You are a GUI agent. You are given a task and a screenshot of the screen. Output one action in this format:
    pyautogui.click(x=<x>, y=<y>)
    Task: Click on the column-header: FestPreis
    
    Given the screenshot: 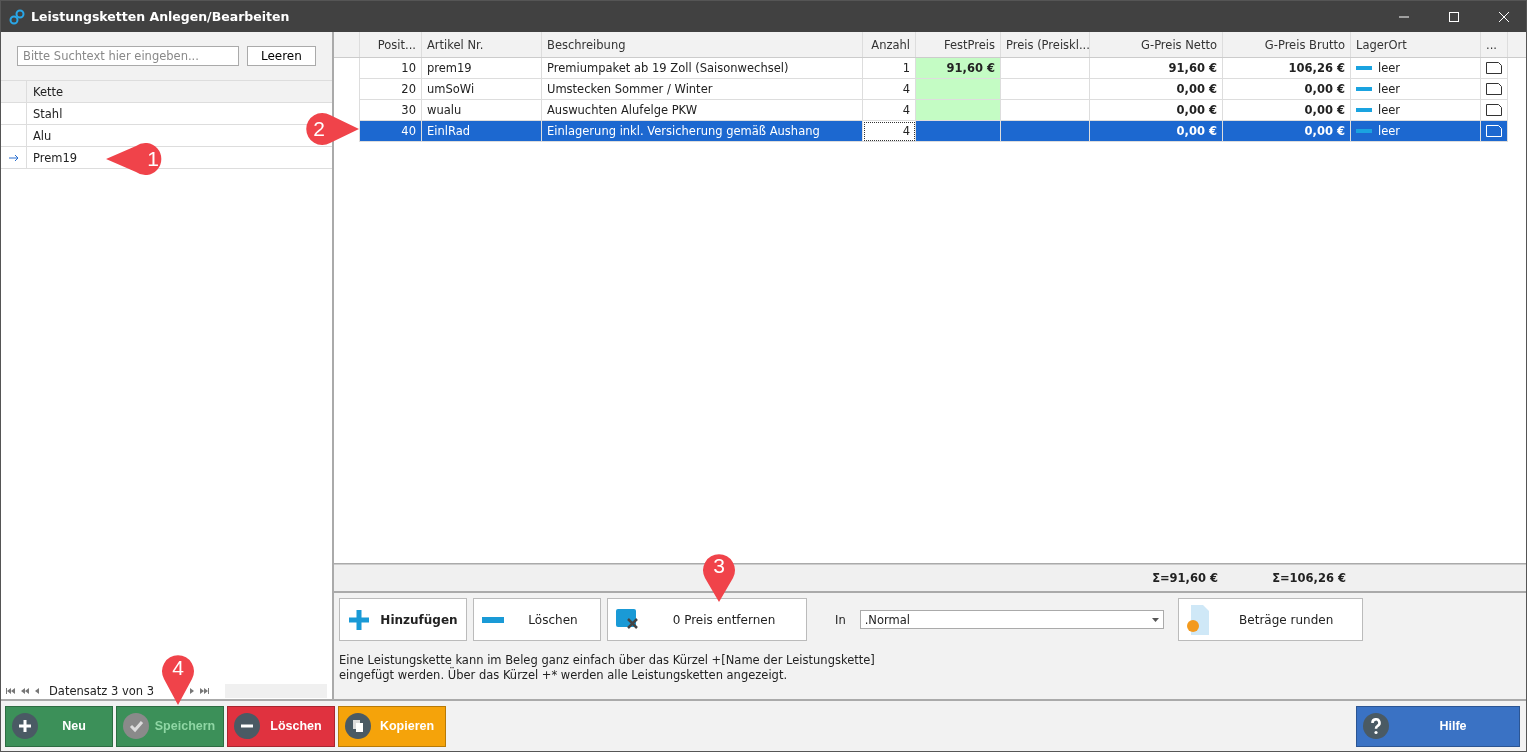 What is the action you would take?
    pyautogui.click(x=958, y=44)
    